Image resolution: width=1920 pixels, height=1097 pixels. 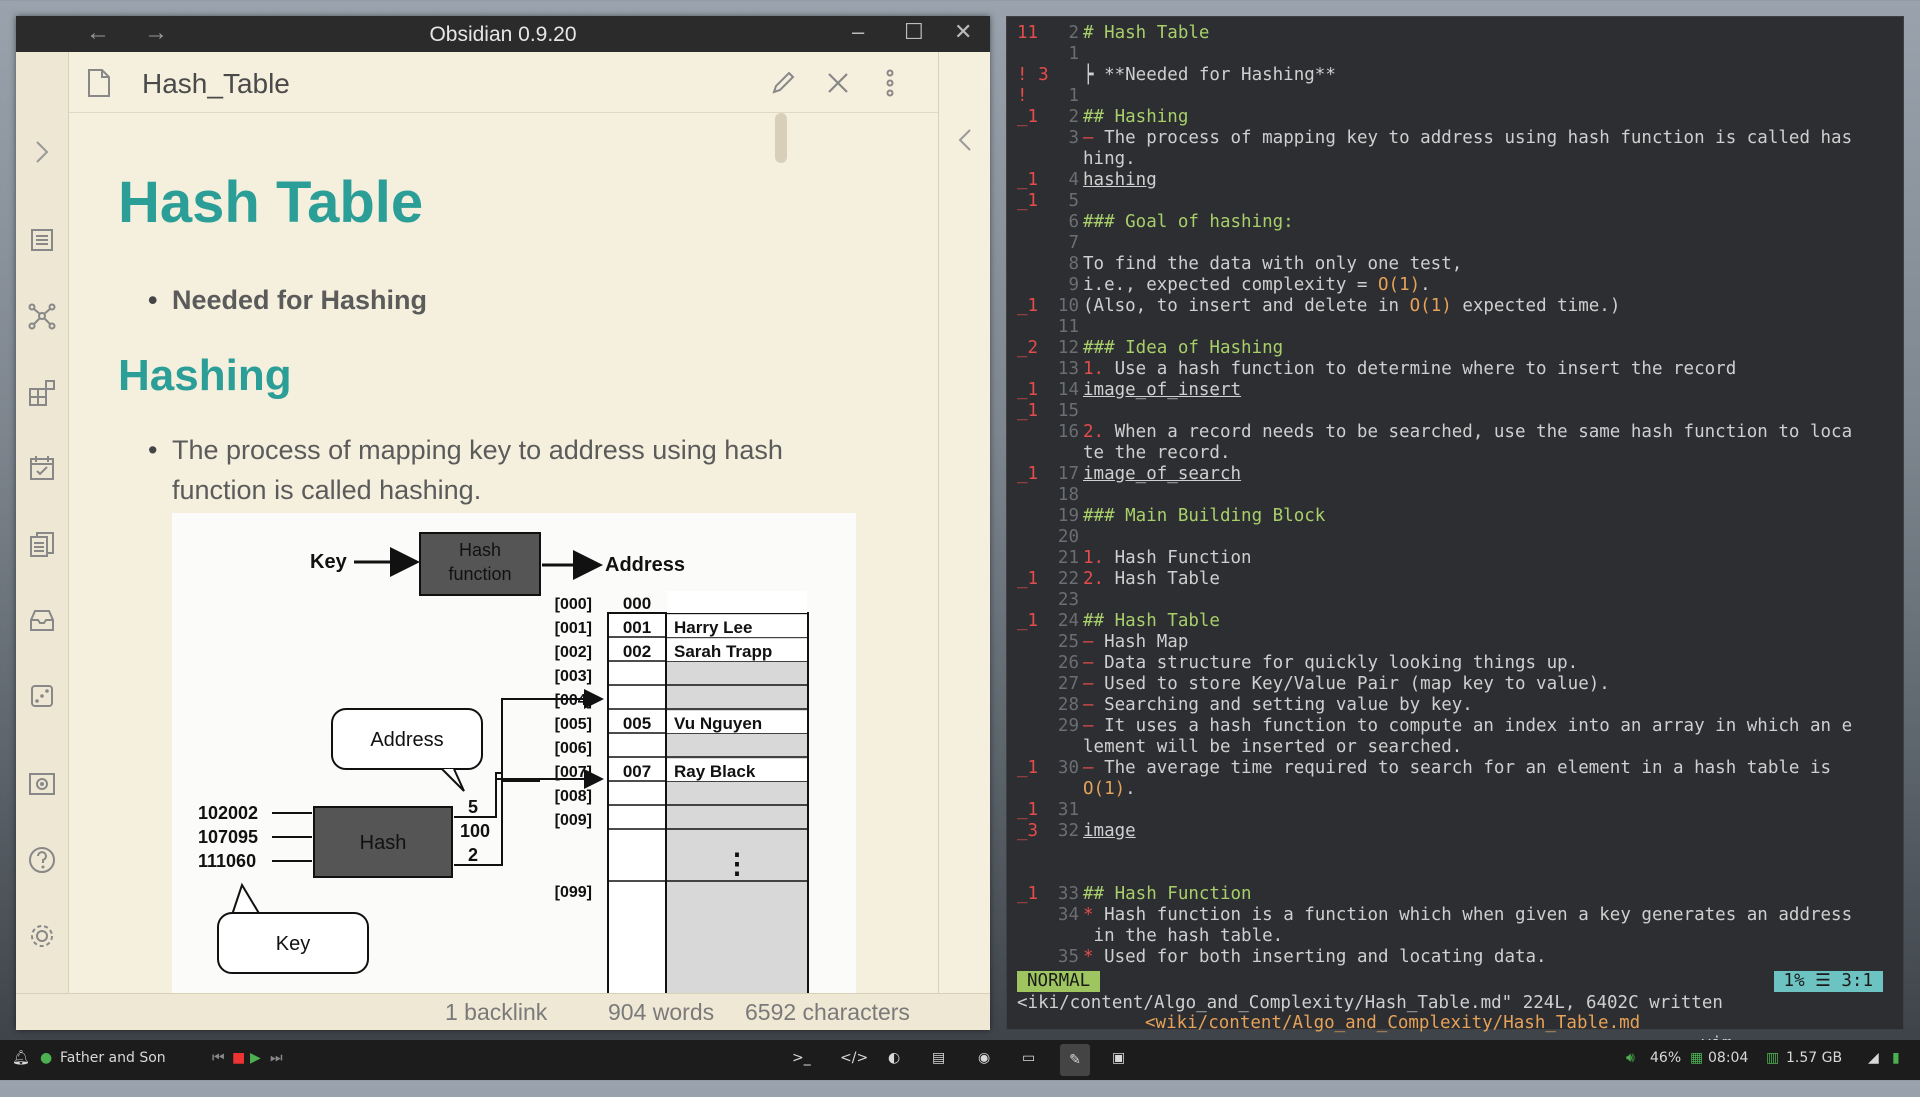 What do you see at coordinates (1073, 264) in the screenshot?
I see `line-number: 8` at bounding box center [1073, 264].